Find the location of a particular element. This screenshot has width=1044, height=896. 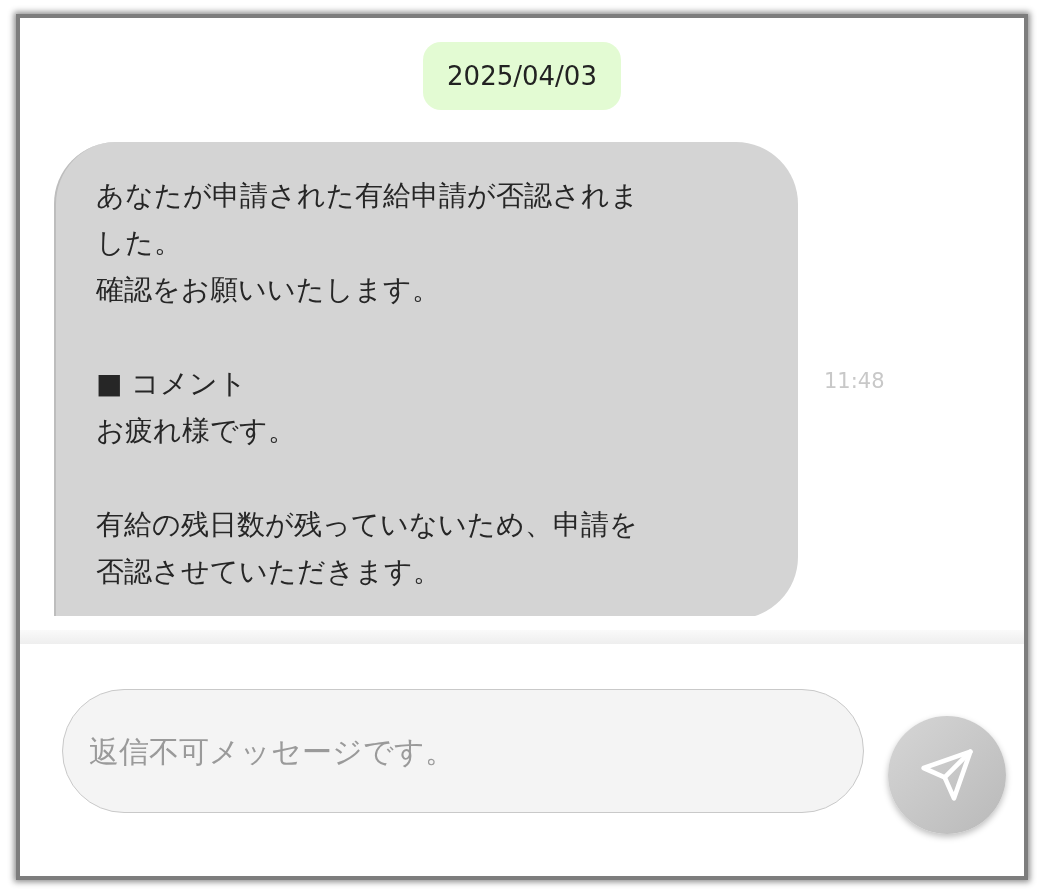

send-button is located at coordinates (947, 775).